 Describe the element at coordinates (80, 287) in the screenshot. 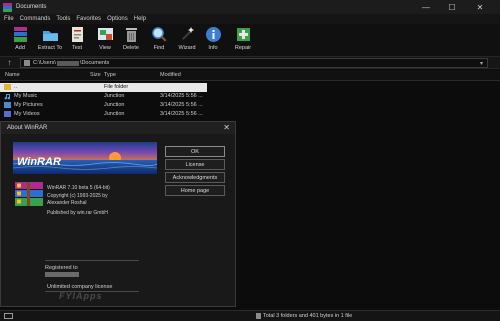

I see `license-type-text: Unlimited company license` at that location.